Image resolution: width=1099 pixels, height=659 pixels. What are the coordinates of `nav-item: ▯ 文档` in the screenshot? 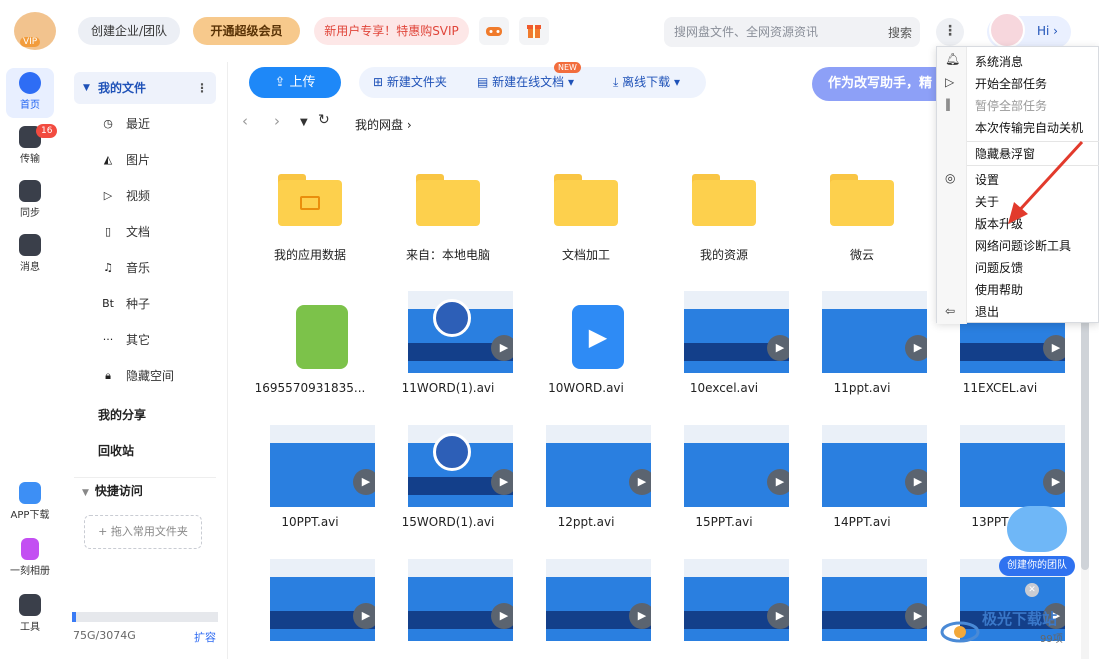 It's located at (125, 232).